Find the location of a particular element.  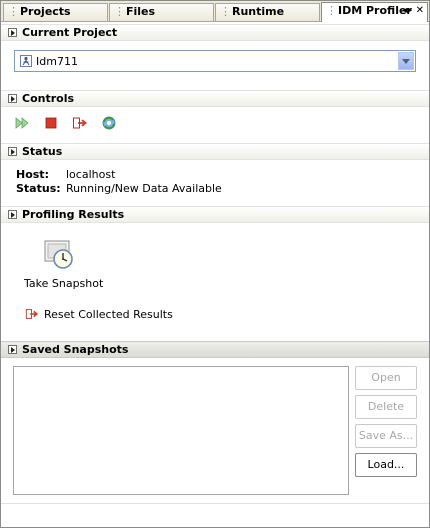

tab-menu-icon: ◂▸ is located at coordinates (407, 10).